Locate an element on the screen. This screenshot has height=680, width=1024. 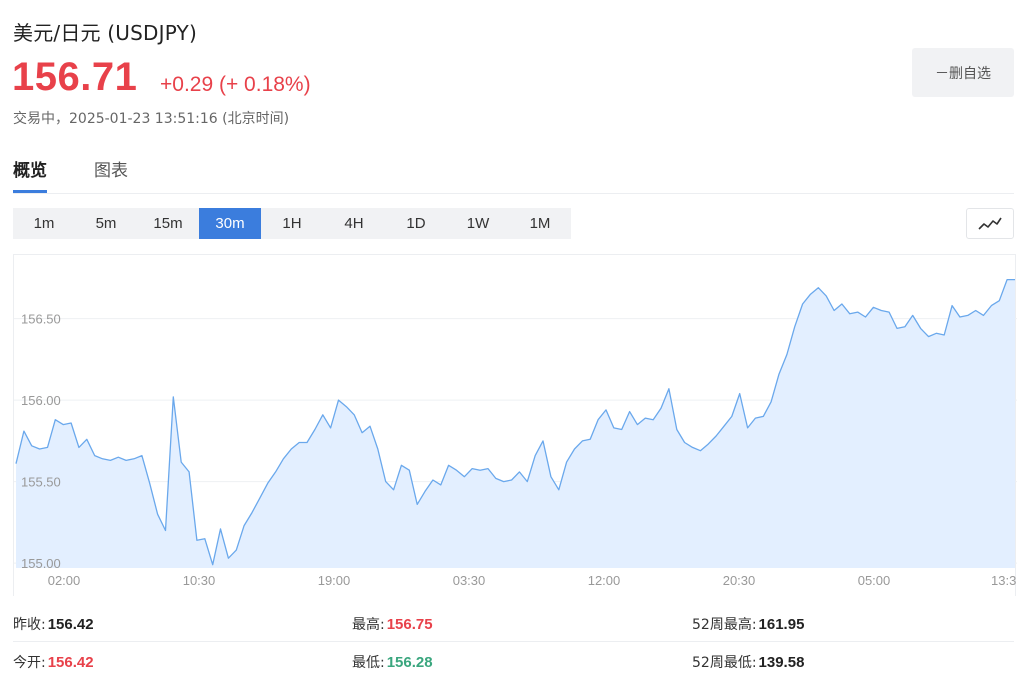
stat-label: 今开: is located at coordinates (29, 663).